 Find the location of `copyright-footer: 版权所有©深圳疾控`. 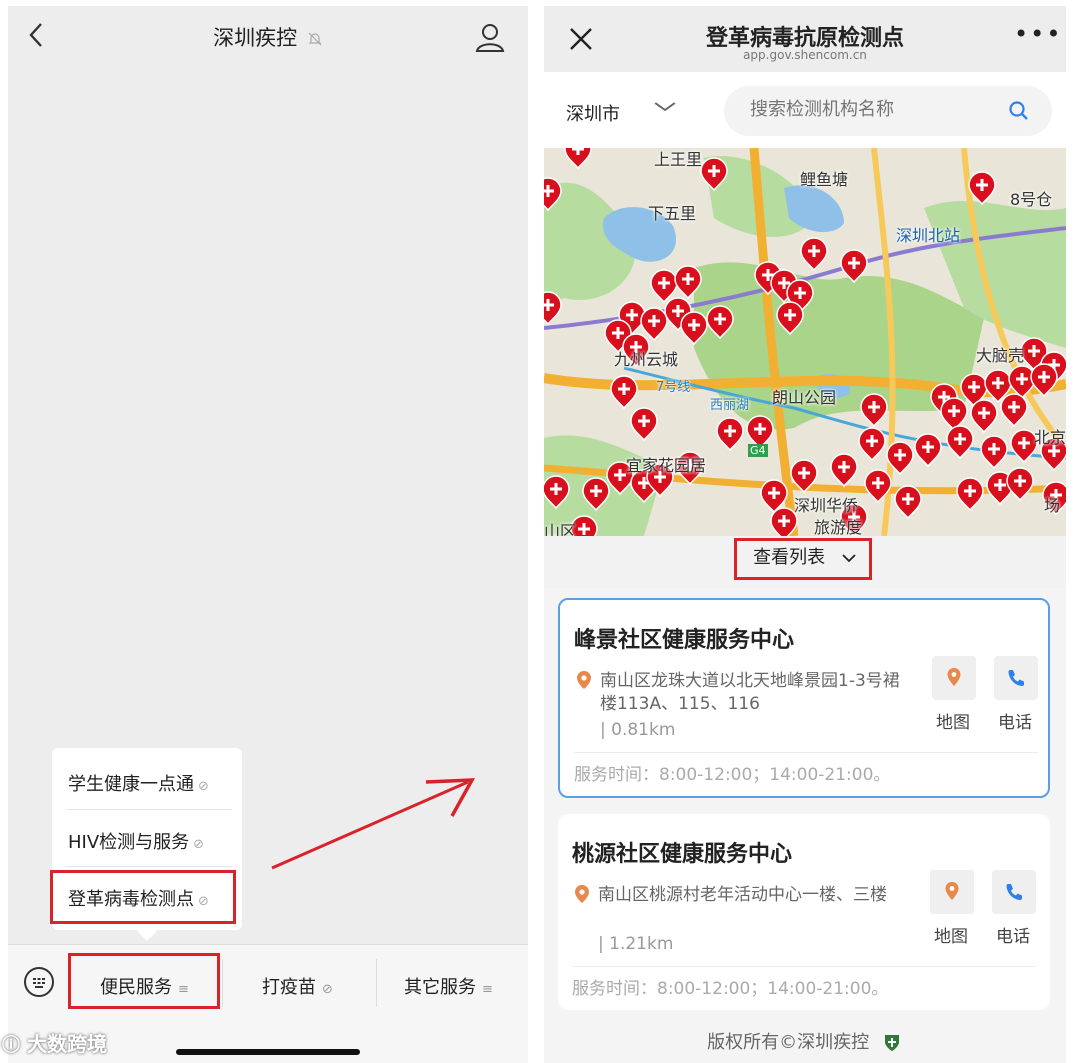

copyright-footer: 版权所有©深圳疾控 is located at coordinates (805, 1041).